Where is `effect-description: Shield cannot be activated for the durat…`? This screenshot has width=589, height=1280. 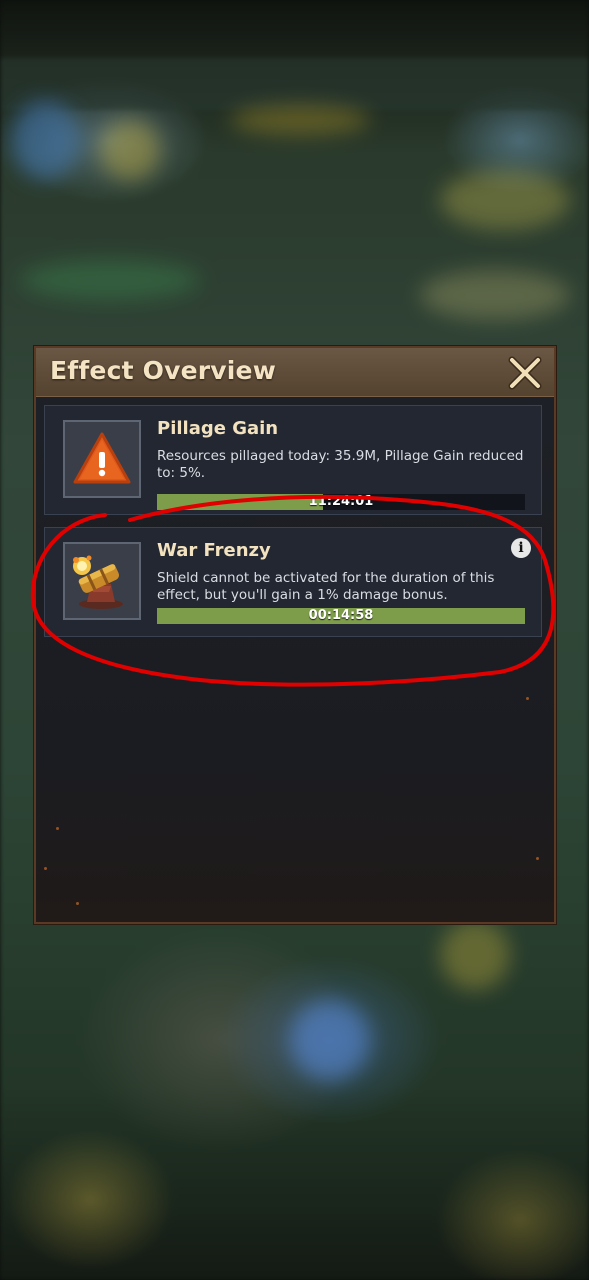
effect-description: Shield cannot be activated for the durat… is located at coordinates (326, 586).